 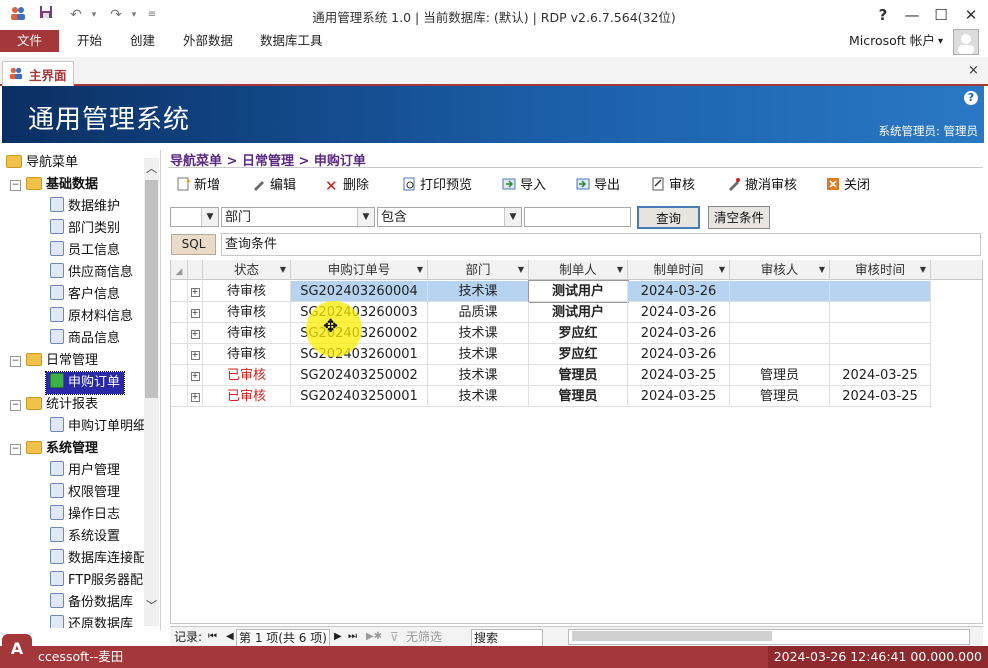 I want to click on tree-item-products: 商品信息, so click(x=85, y=339).